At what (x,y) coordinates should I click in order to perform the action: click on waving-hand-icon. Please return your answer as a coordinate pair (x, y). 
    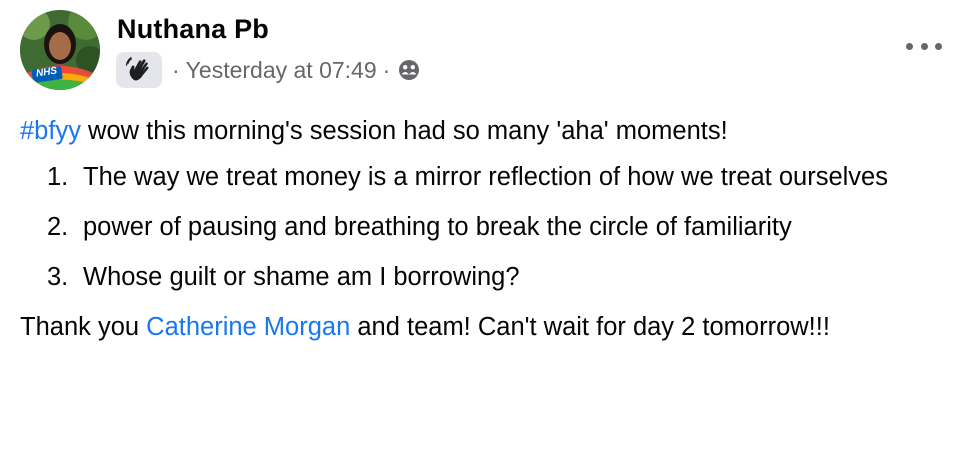
    Looking at the image, I should click on (139, 70).